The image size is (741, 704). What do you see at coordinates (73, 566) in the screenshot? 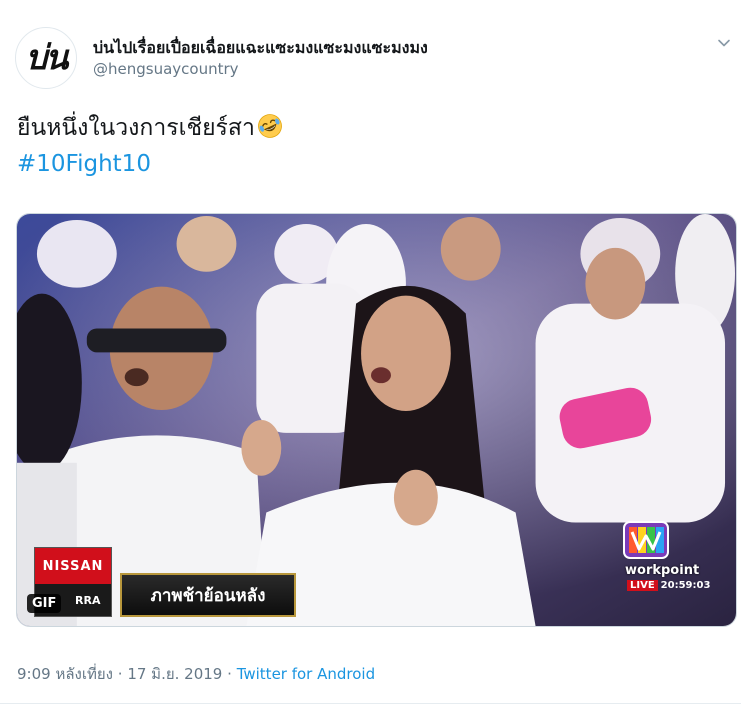
I see `sponsor-name: NISSAN` at bounding box center [73, 566].